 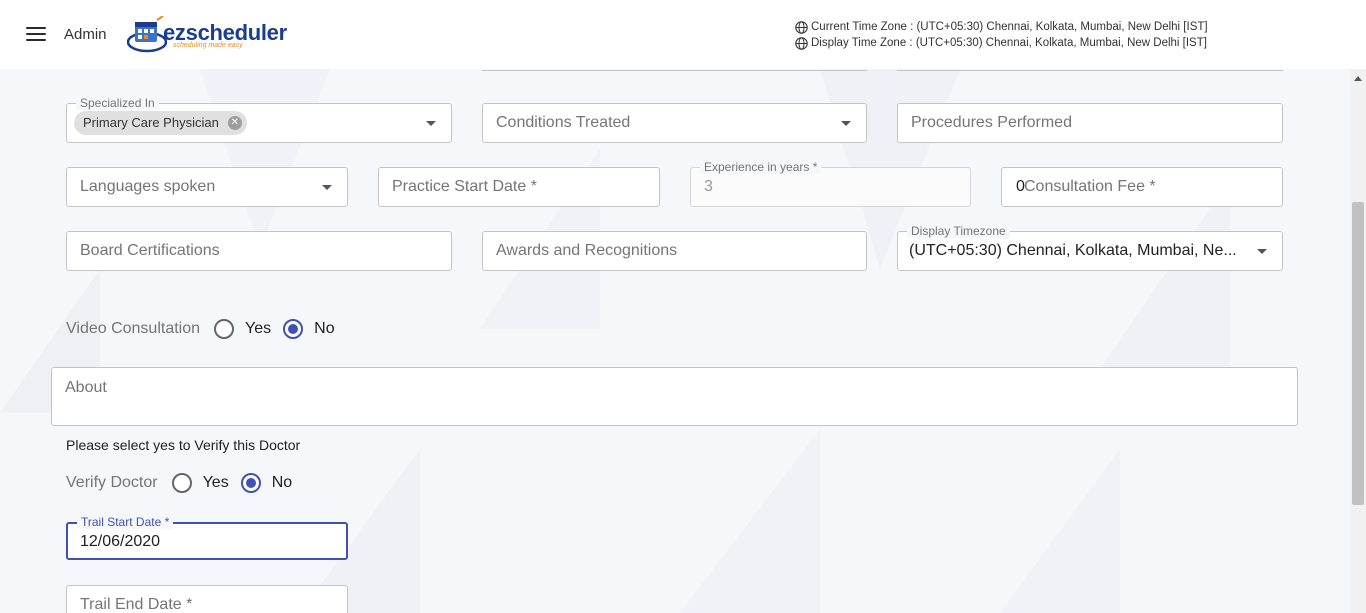 What do you see at coordinates (1358, 353) in the screenshot?
I see `scrollbar-thumb` at bounding box center [1358, 353].